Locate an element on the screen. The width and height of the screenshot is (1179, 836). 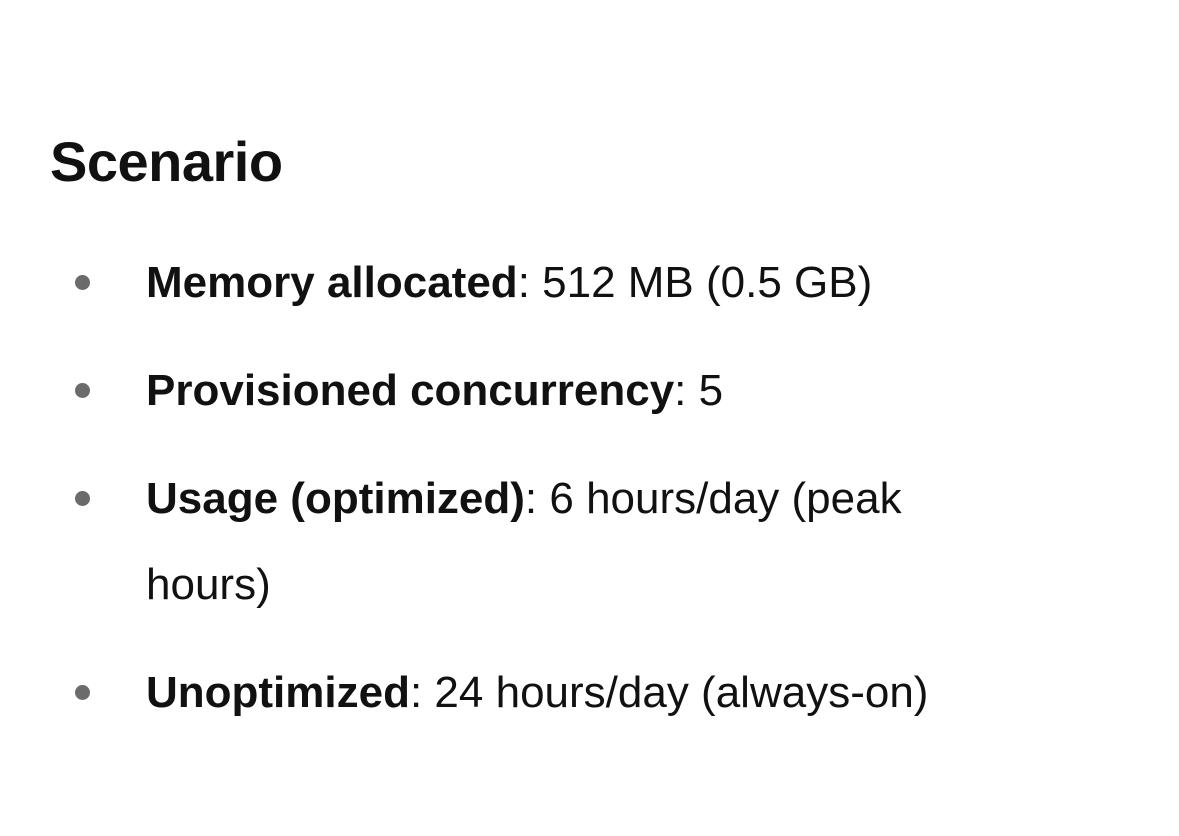
list-item-unoptimized: Unoptimized: 24 hours/day (always-on) is located at coordinates (589, 693).